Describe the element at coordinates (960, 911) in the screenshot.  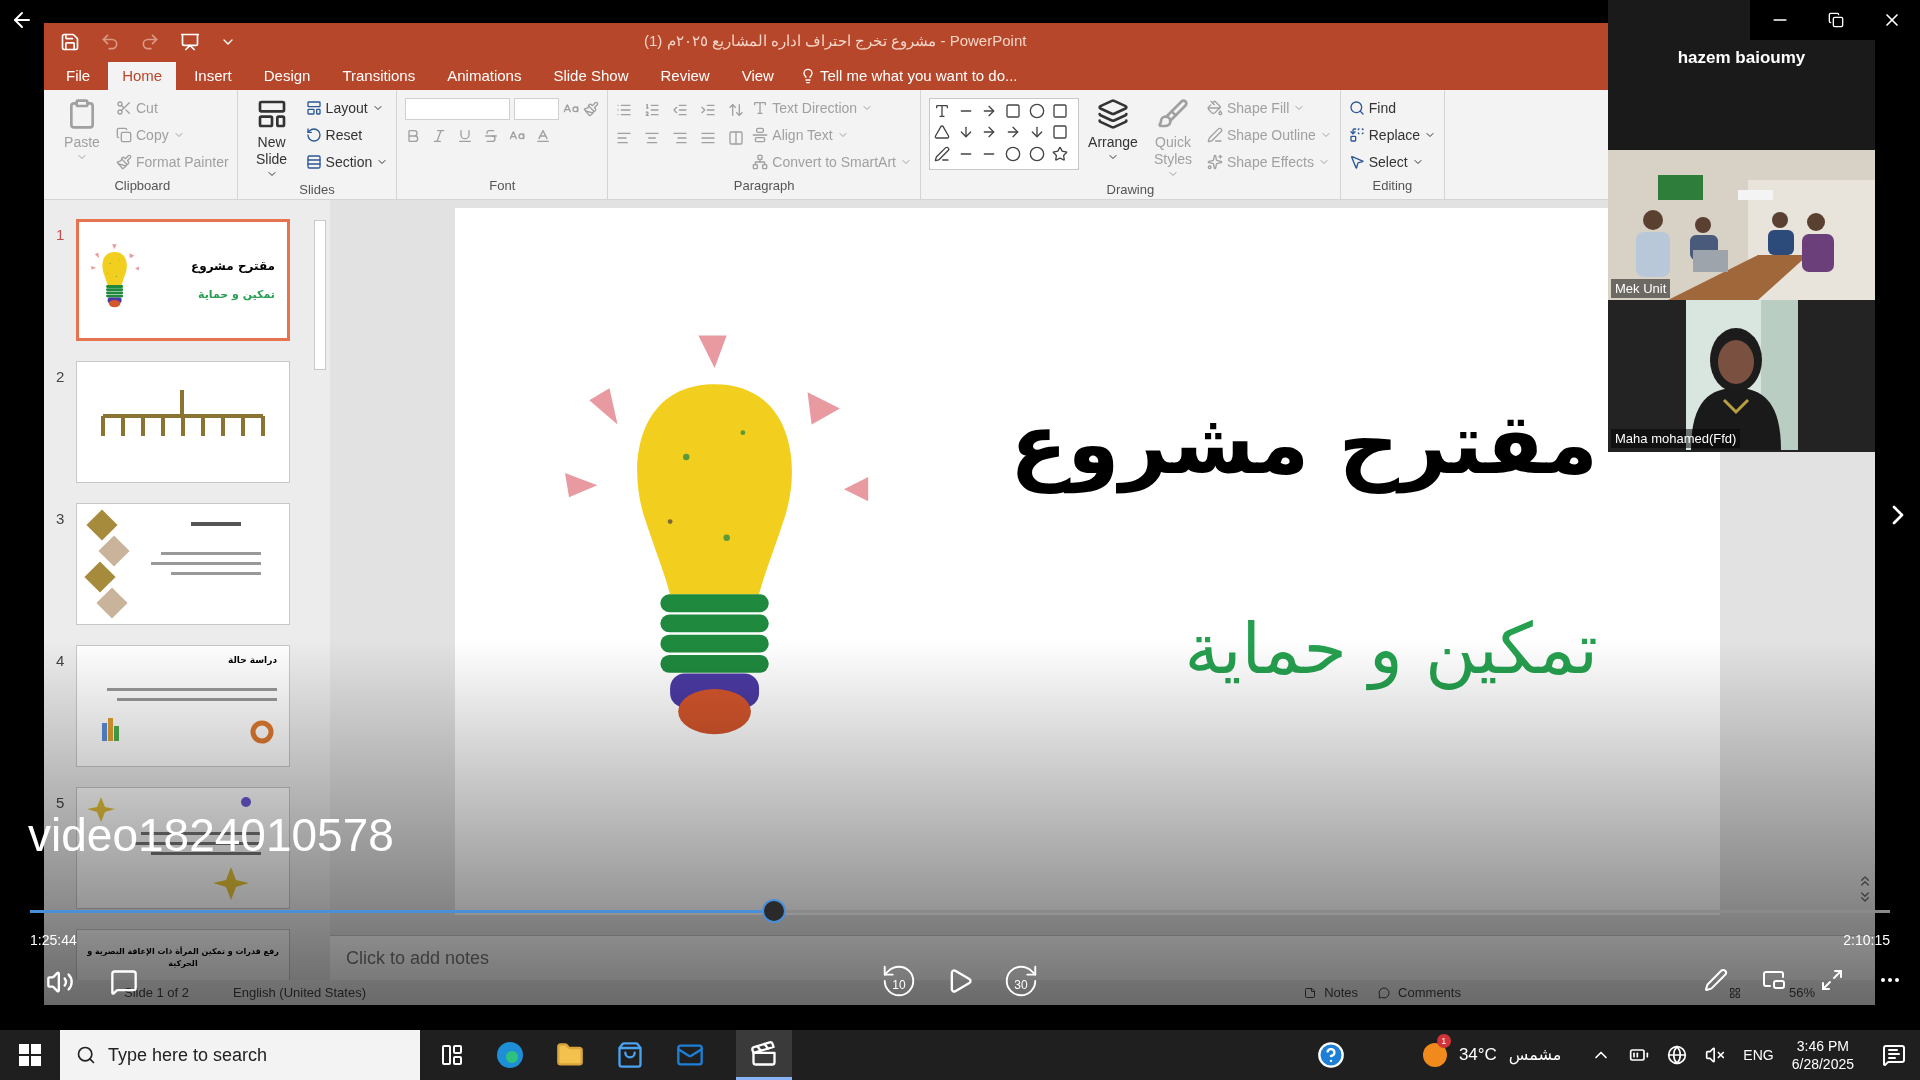
I see `progress-track` at that location.